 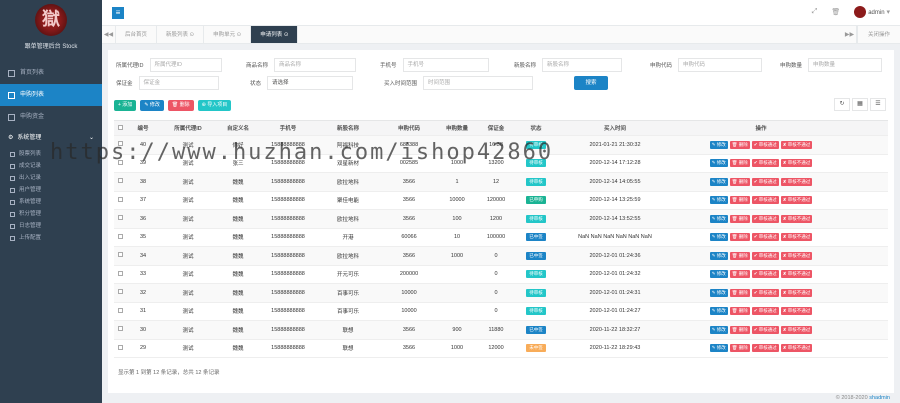 I want to click on search-button: 搜索, so click(x=591, y=83).